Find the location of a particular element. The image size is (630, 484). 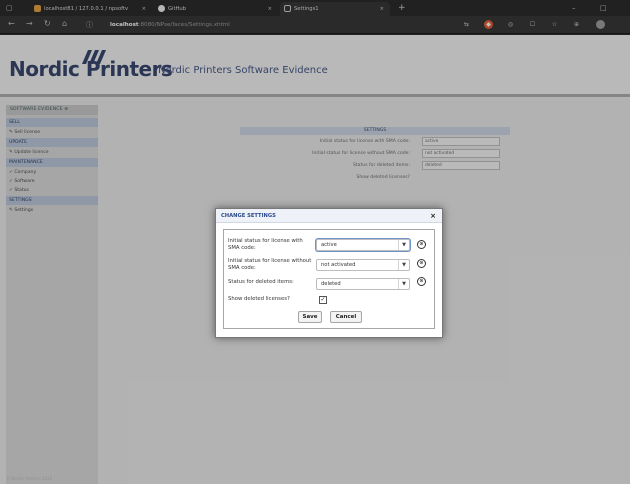

sma-status-select: active ▼ is located at coordinates (363, 245).